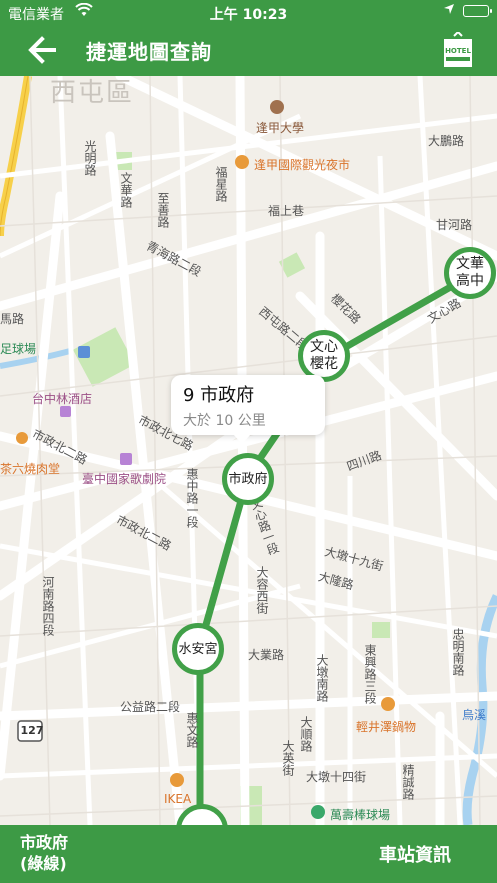 The width and height of the screenshot is (497, 883). What do you see at coordinates (360, 815) in the screenshot?
I see `baseball-field-label: 萬壽棒球場` at bounding box center [360, 815].